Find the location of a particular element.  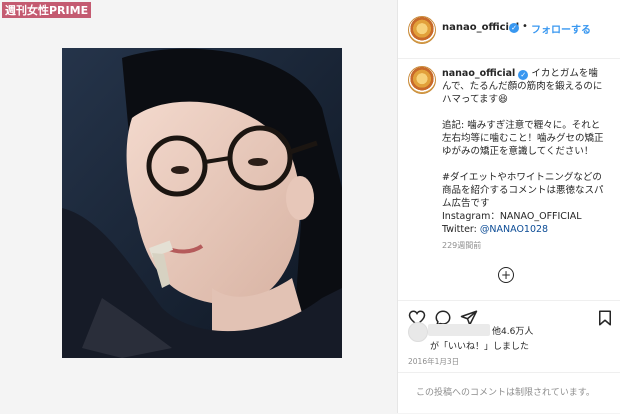

twitter-handle-link: @NANAO1028 is located at coordinates (514, 229).